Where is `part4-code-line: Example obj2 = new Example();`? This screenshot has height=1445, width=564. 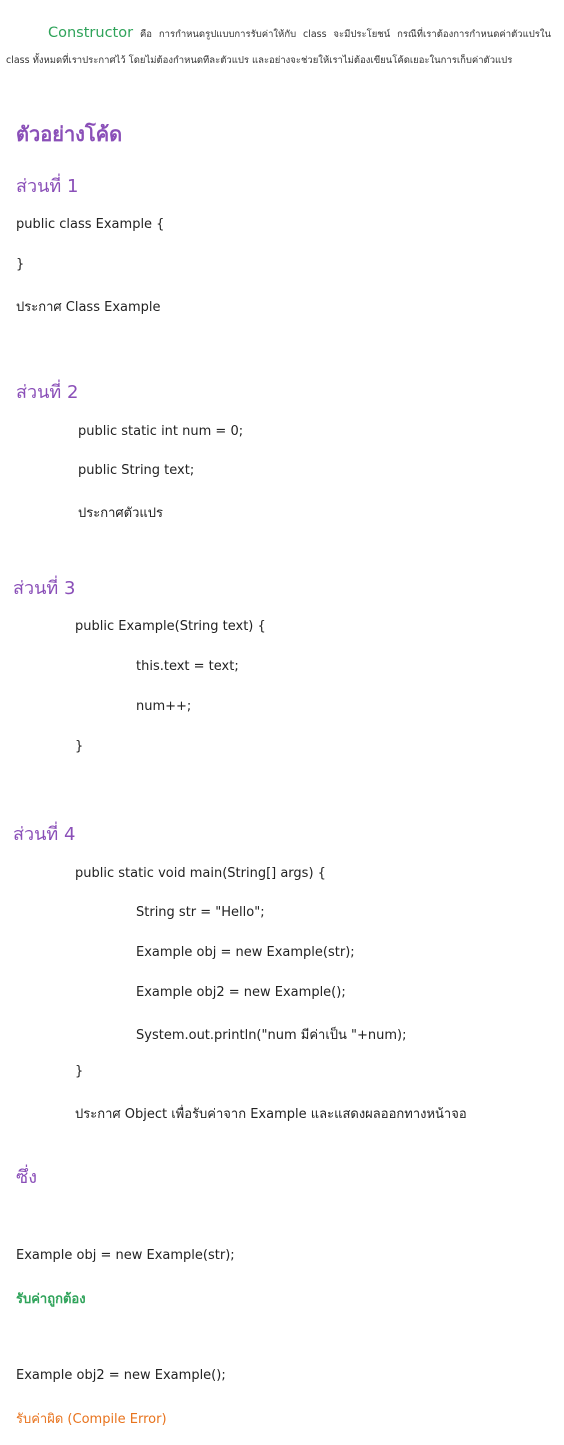 part4-code-line: Example obj2 = new Example(); is located at coordinates (241, 992).